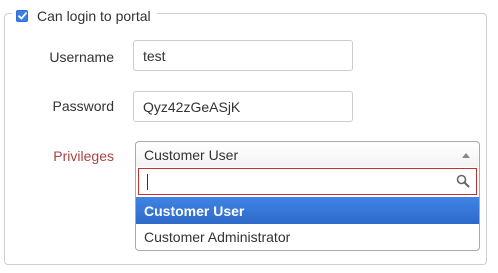 The image size is (498, 273). What do you see at coordinates (243, 106) in the screenshot?
I see `password-field` at bounding box center [243, 106].